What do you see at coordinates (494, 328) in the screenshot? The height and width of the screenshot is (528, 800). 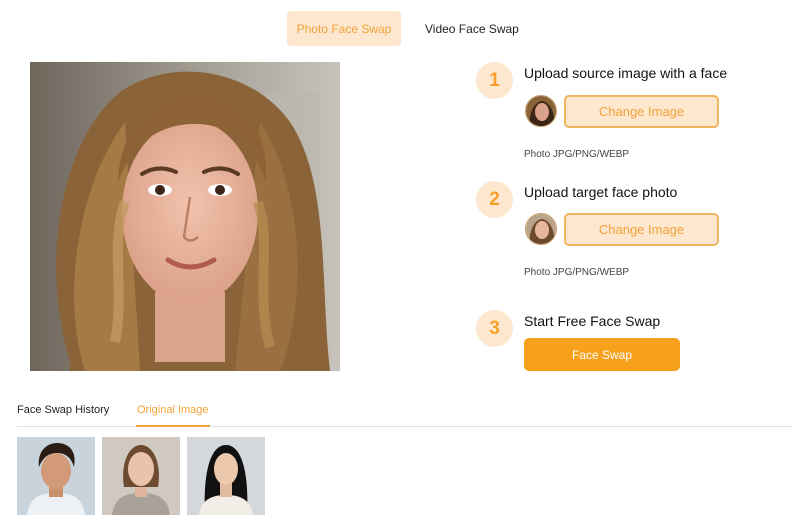 I see `step-3-number: 3` at bounding box center [494, 328].